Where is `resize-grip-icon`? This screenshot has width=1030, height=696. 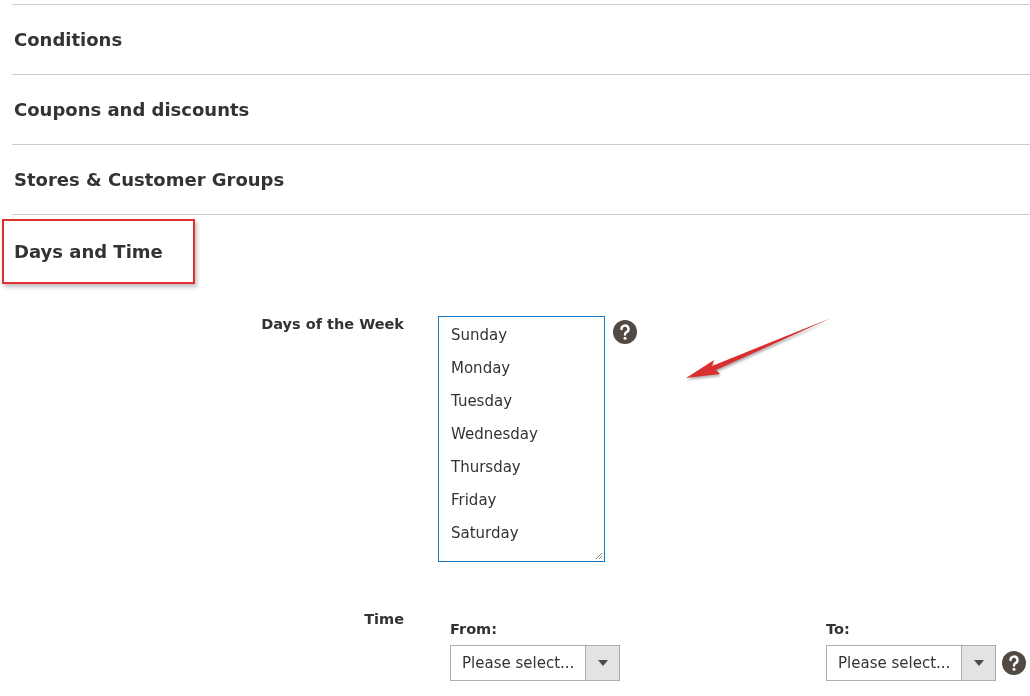 resize-grip-icon is located at coordinates (599, 556).